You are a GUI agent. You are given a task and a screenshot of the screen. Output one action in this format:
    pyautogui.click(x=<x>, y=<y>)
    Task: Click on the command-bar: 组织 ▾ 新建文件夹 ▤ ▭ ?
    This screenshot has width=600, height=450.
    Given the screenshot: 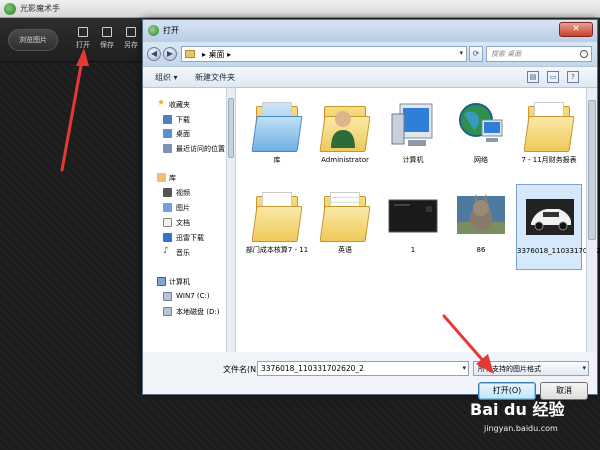 What is the action you would take?
    pyautogui.click(x=370, y=77)
    